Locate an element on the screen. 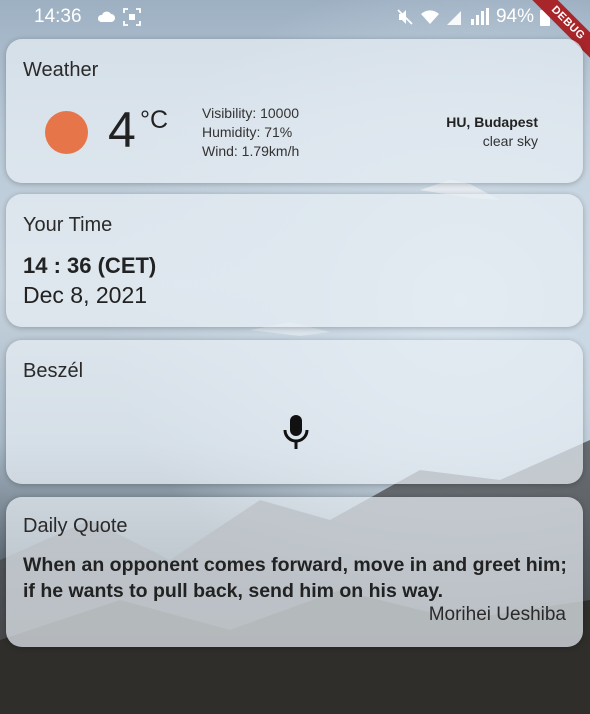 This screenshot has width=590, height=714. battery-percentage: 94% is located at coordinates (514, 16).